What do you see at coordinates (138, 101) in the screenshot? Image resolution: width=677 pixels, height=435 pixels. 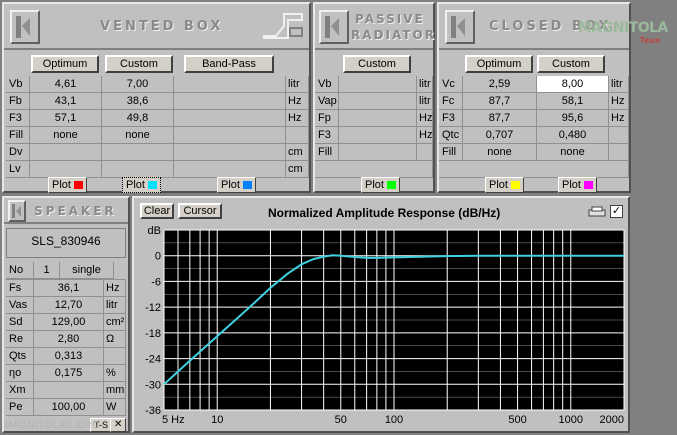 I see `vented-custom-value: 38,6` at bounding box center [138, 101].